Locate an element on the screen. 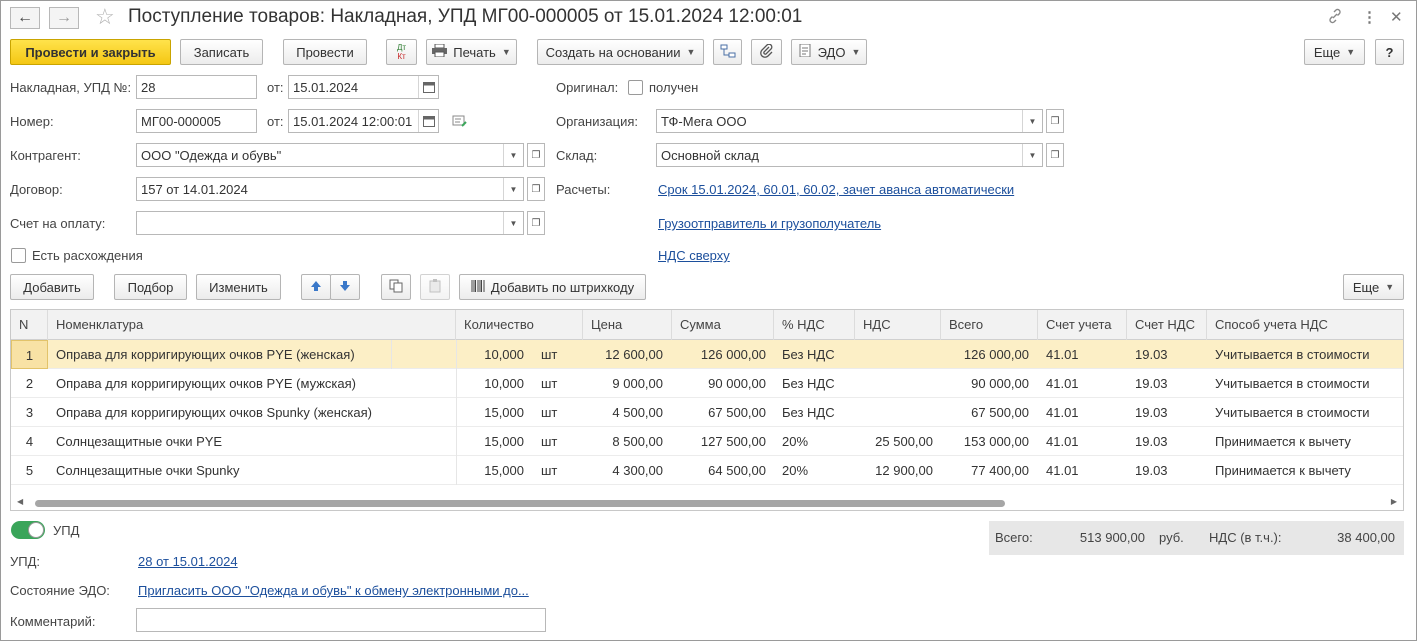 The image size is (1417, 641). print-button: Печать ▼ is located at coordinates (471, 52).